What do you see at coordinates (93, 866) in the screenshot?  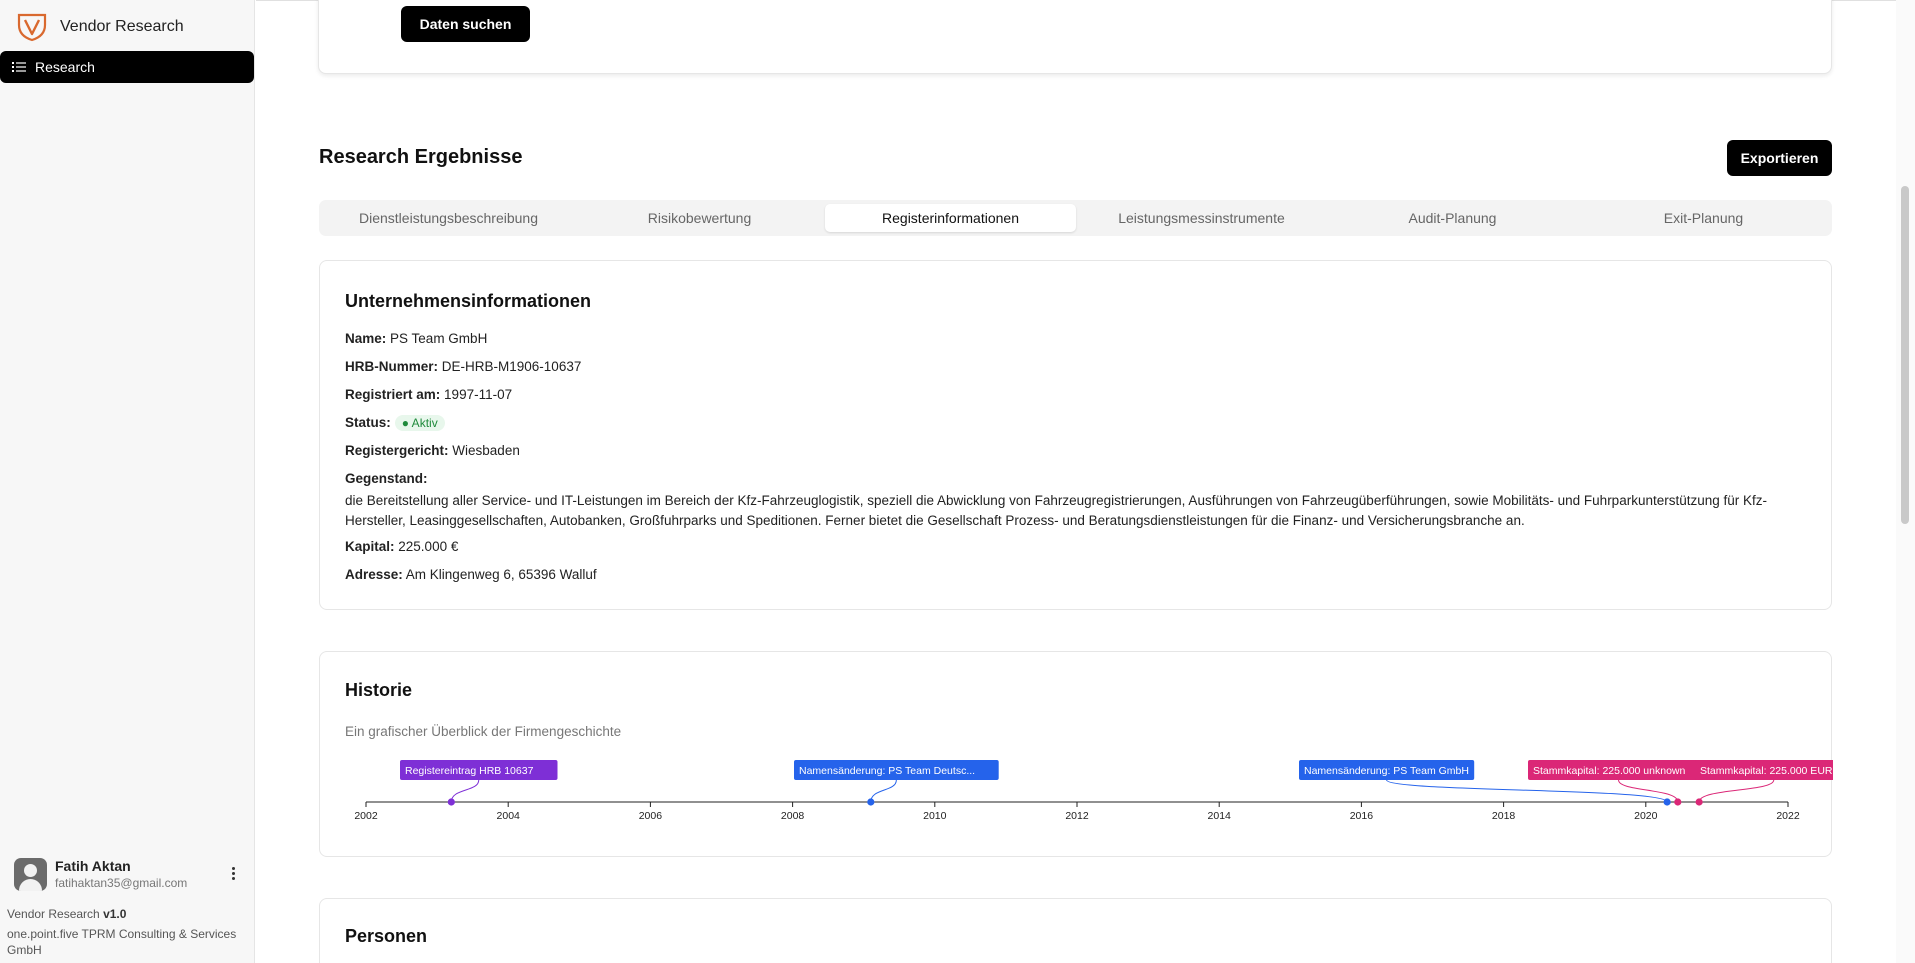 I see `user-name: Fatih Aktan` at bounding box center [93, 866].